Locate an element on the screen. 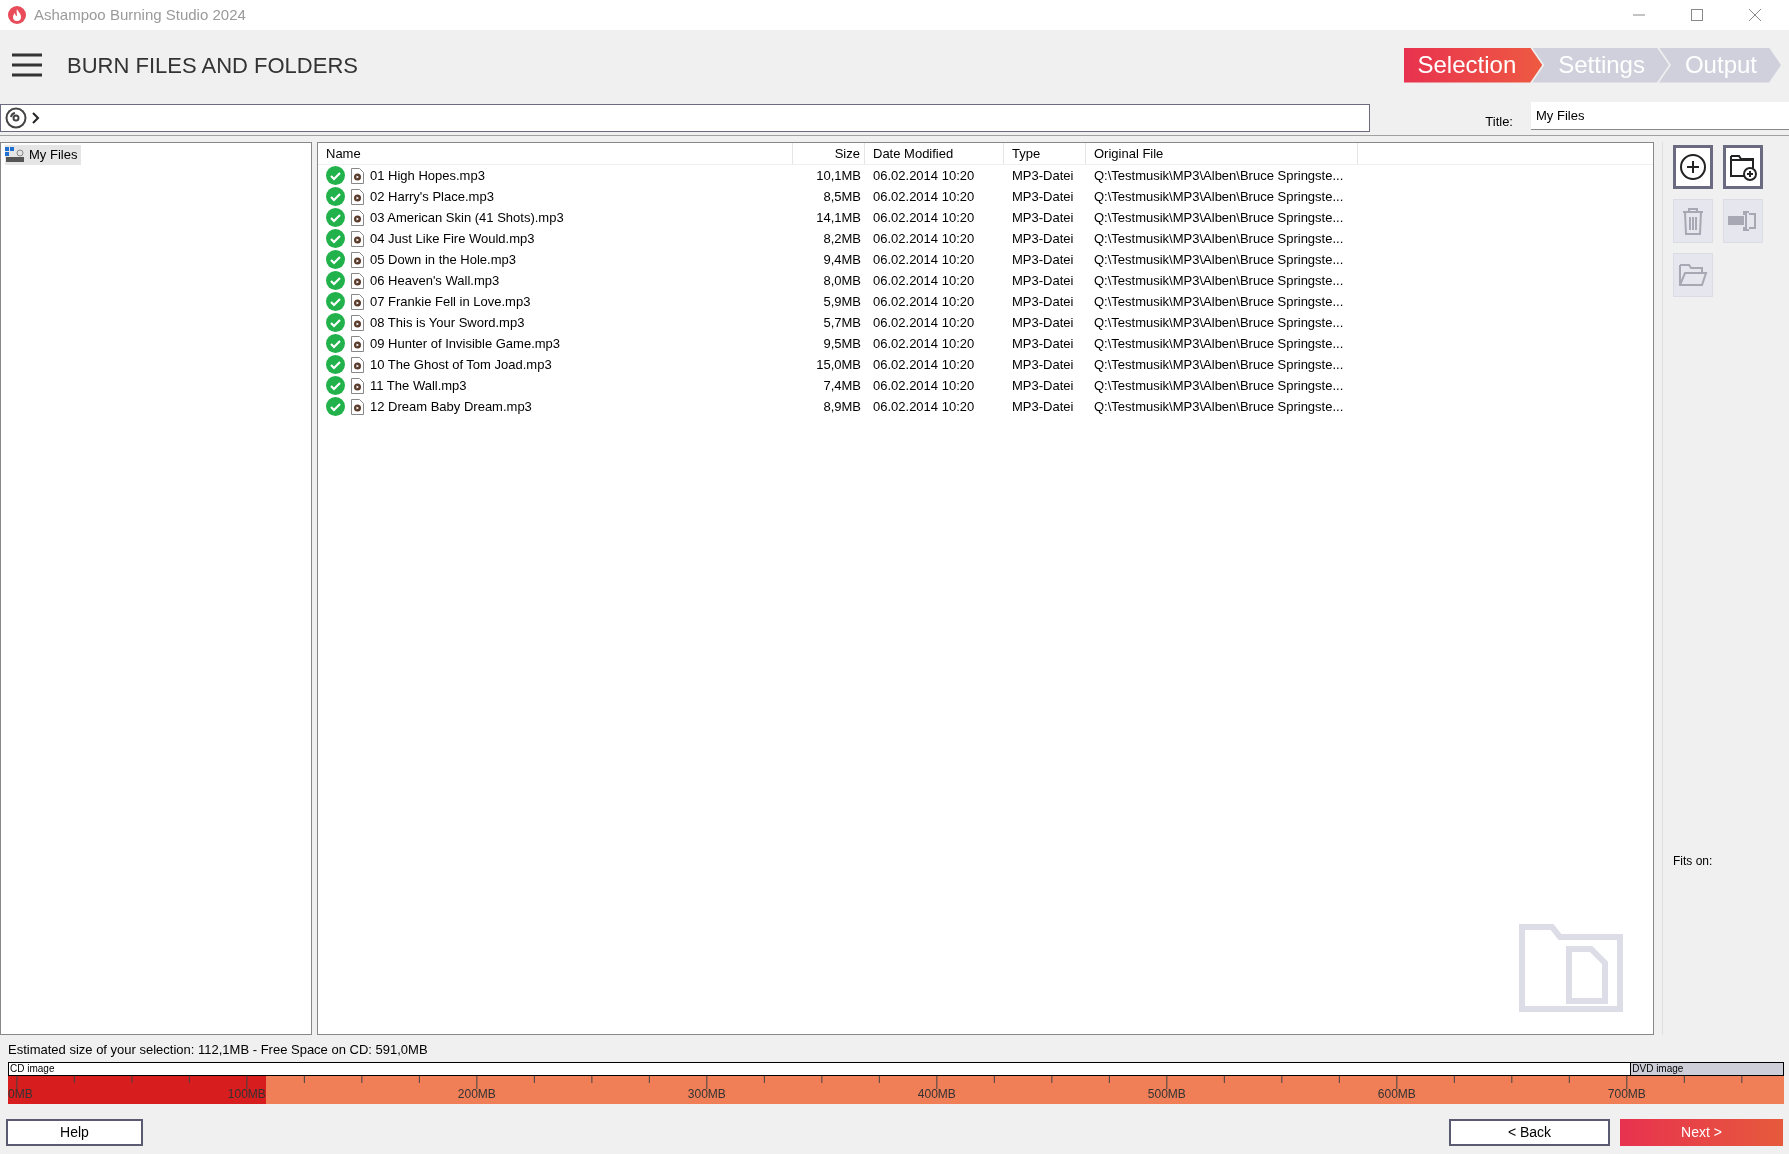  scale-label: 100MB is located at coordinates (246, 1094).